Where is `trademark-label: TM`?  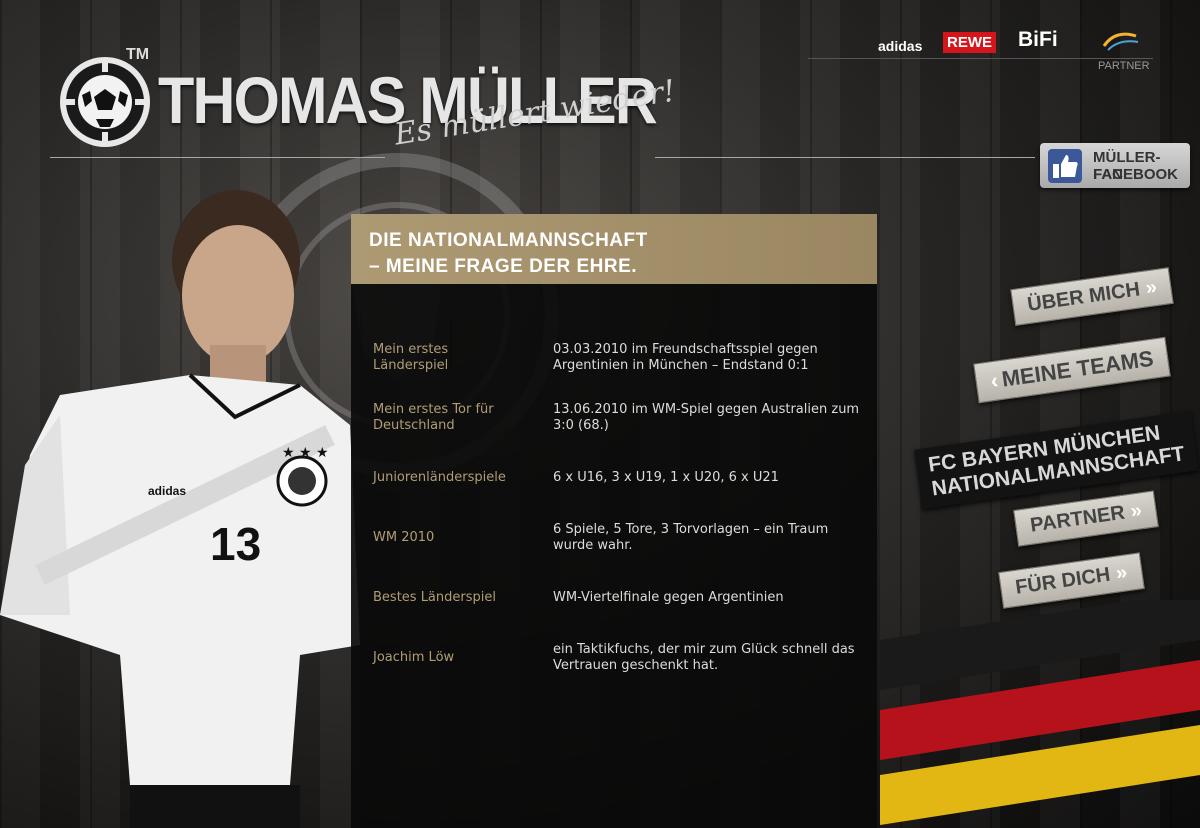
trademark-label: TM is located at coordinates (138, 54).